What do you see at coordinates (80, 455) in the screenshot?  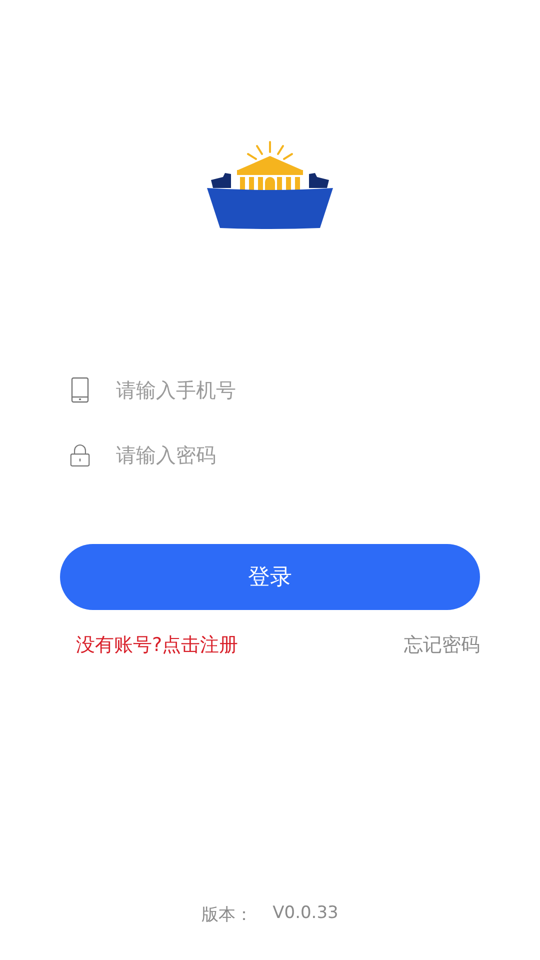 I see `lock-icon` at bounding box center [80, 455].